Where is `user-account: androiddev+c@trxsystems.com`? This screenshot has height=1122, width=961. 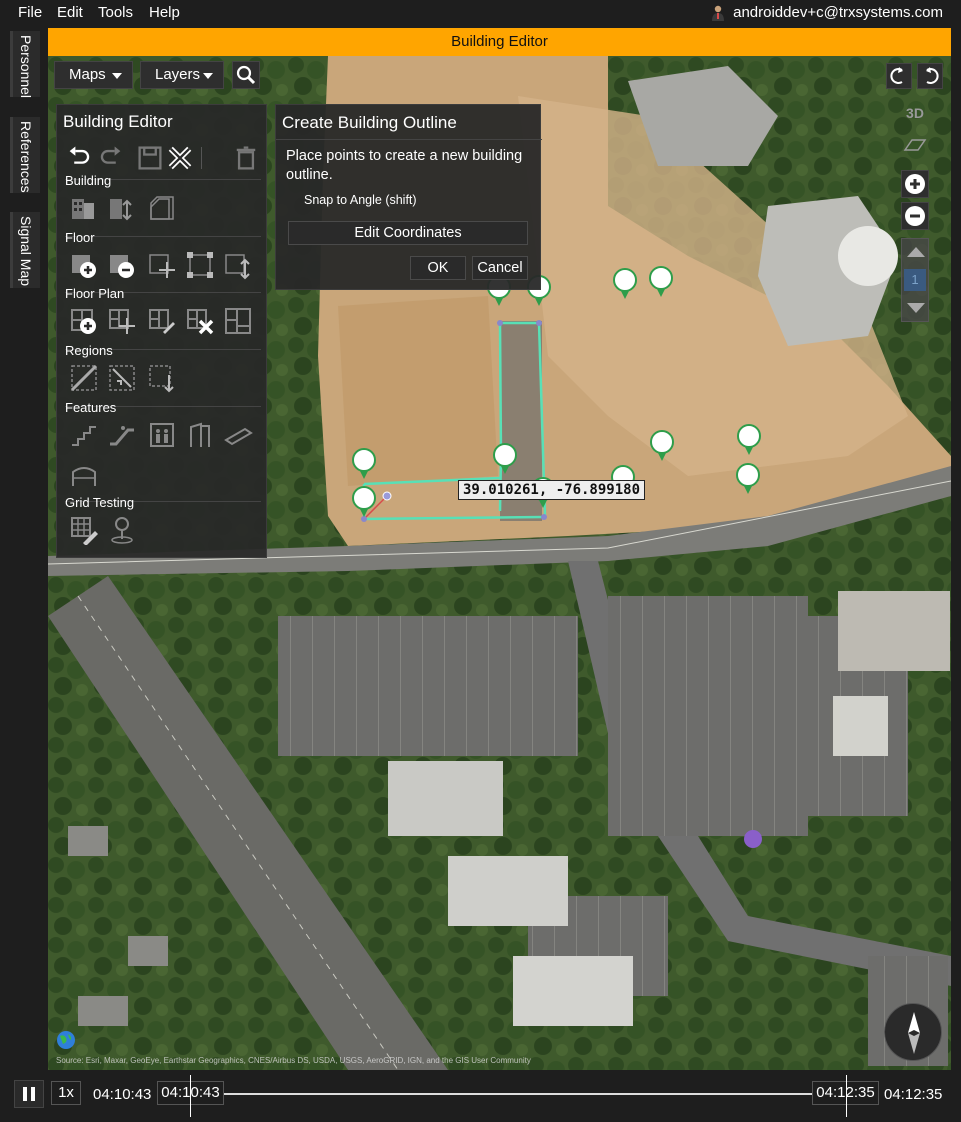
user-account: androiddev+c@trxsystems.com is located at coordinates (827, 12).